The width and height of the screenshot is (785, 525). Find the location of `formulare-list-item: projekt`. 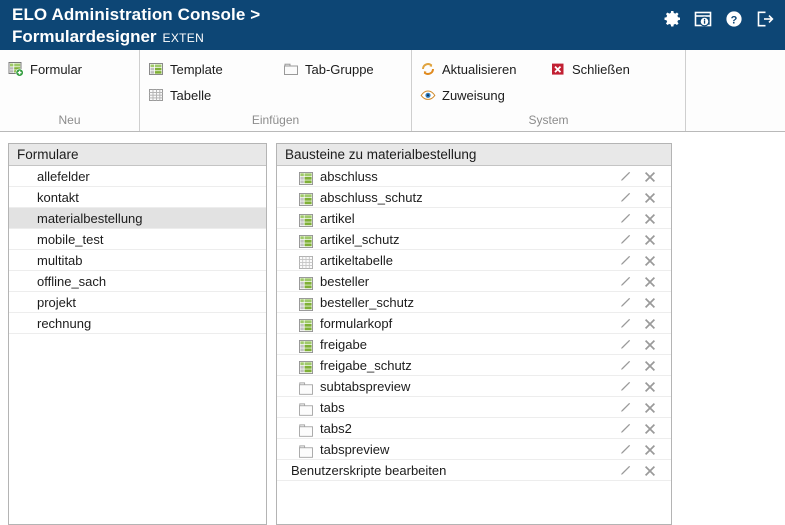

formulare-list-item: projekt is located at coordinates (137, 302).